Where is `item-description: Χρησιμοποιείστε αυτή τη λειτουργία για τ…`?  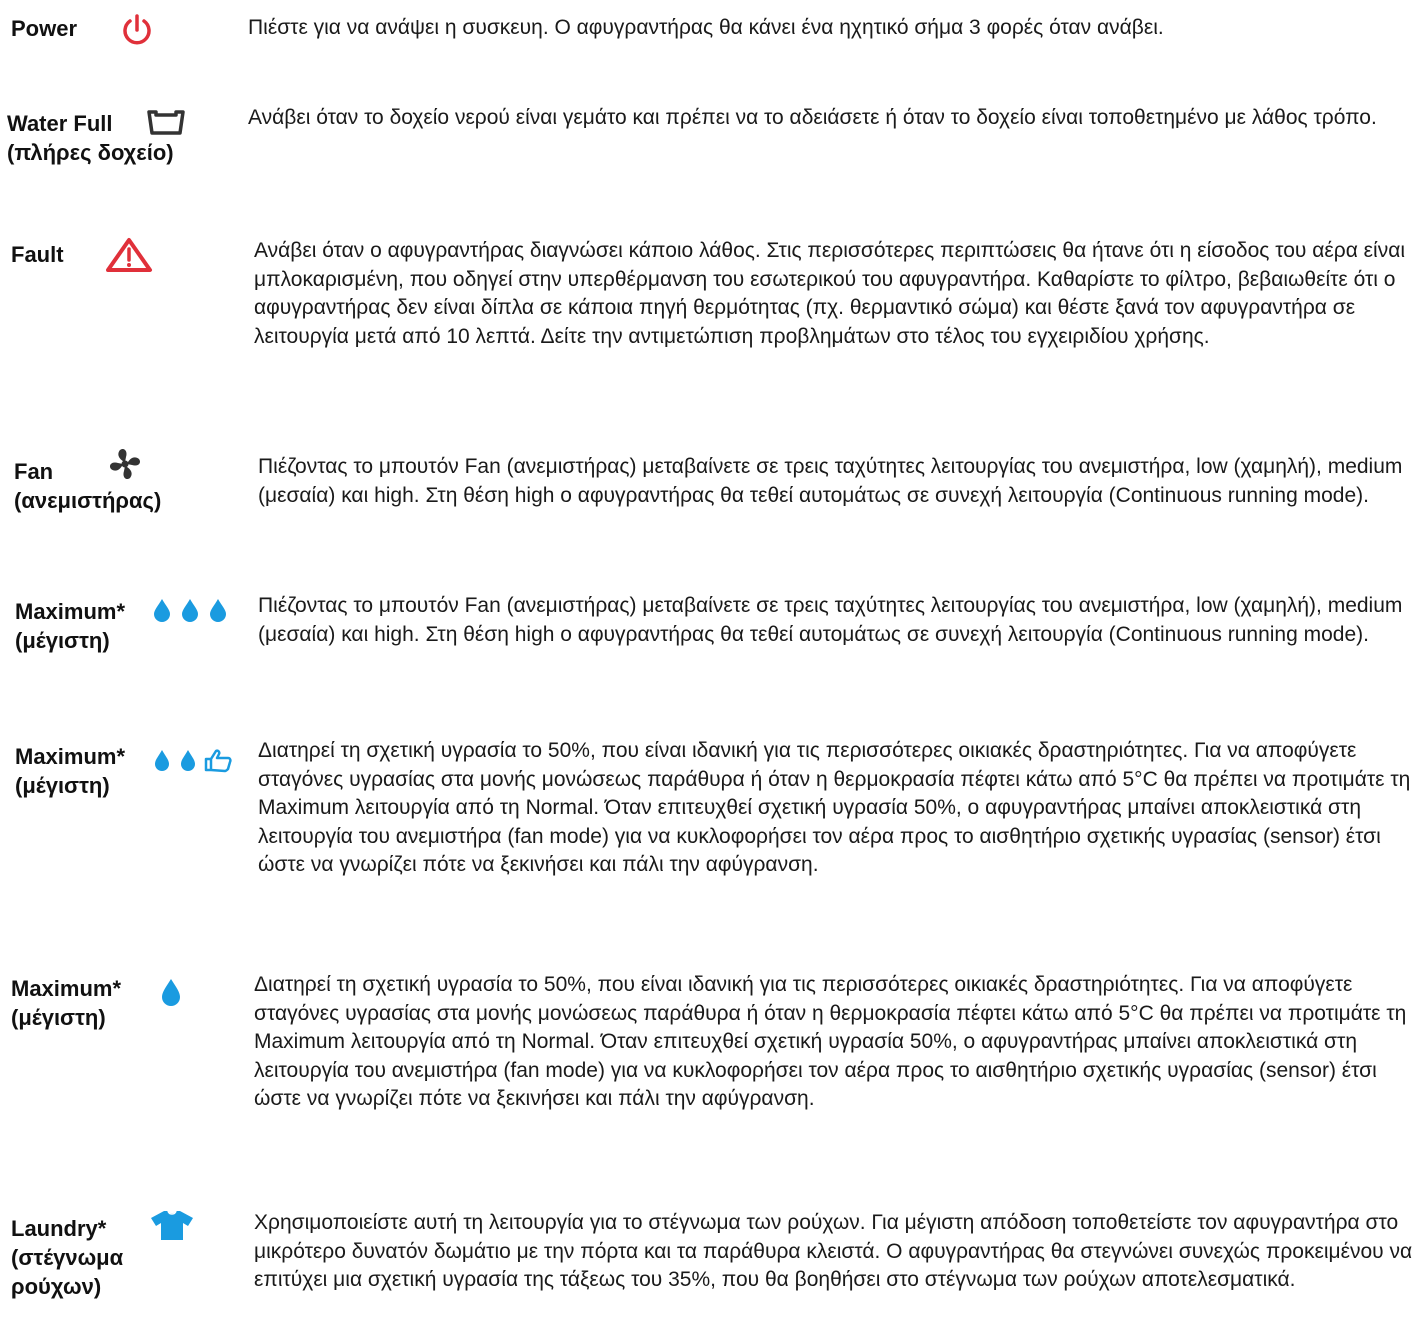
item-description: Χρησιμοποιείστε αυτή τη λειτουργία για τ… is located at coordinates (833, 1251).